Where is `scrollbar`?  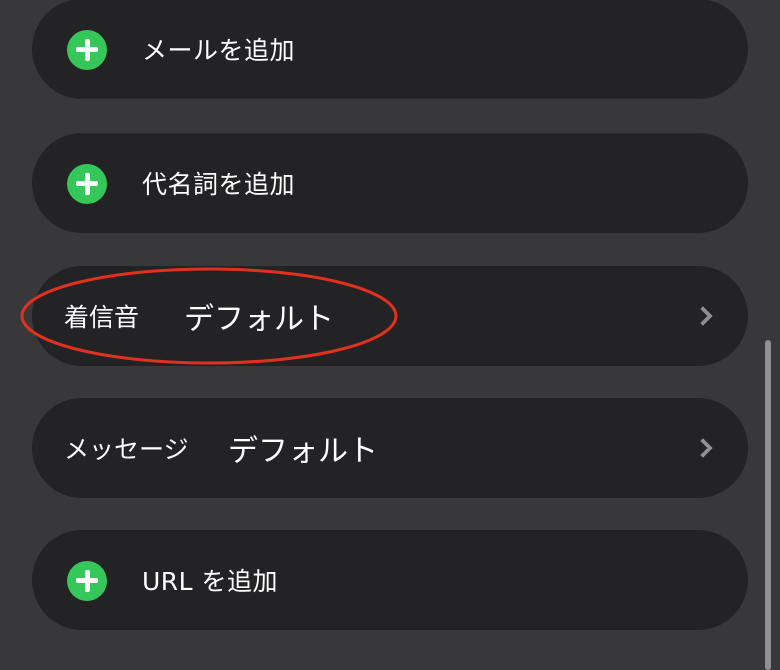
scrollbar is located at coordinates (768, 505).